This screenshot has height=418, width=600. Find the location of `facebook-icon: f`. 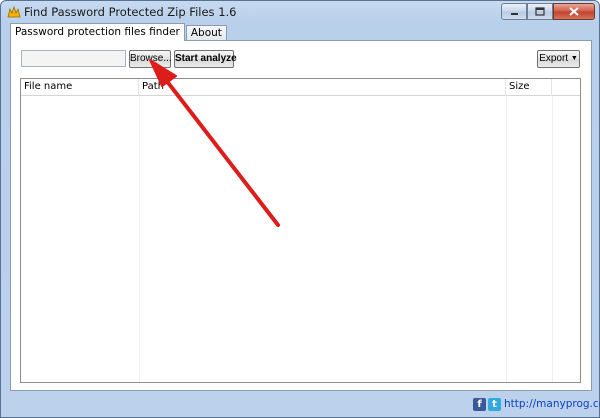

facebook-icon: f is located at coordinates (479, 404).